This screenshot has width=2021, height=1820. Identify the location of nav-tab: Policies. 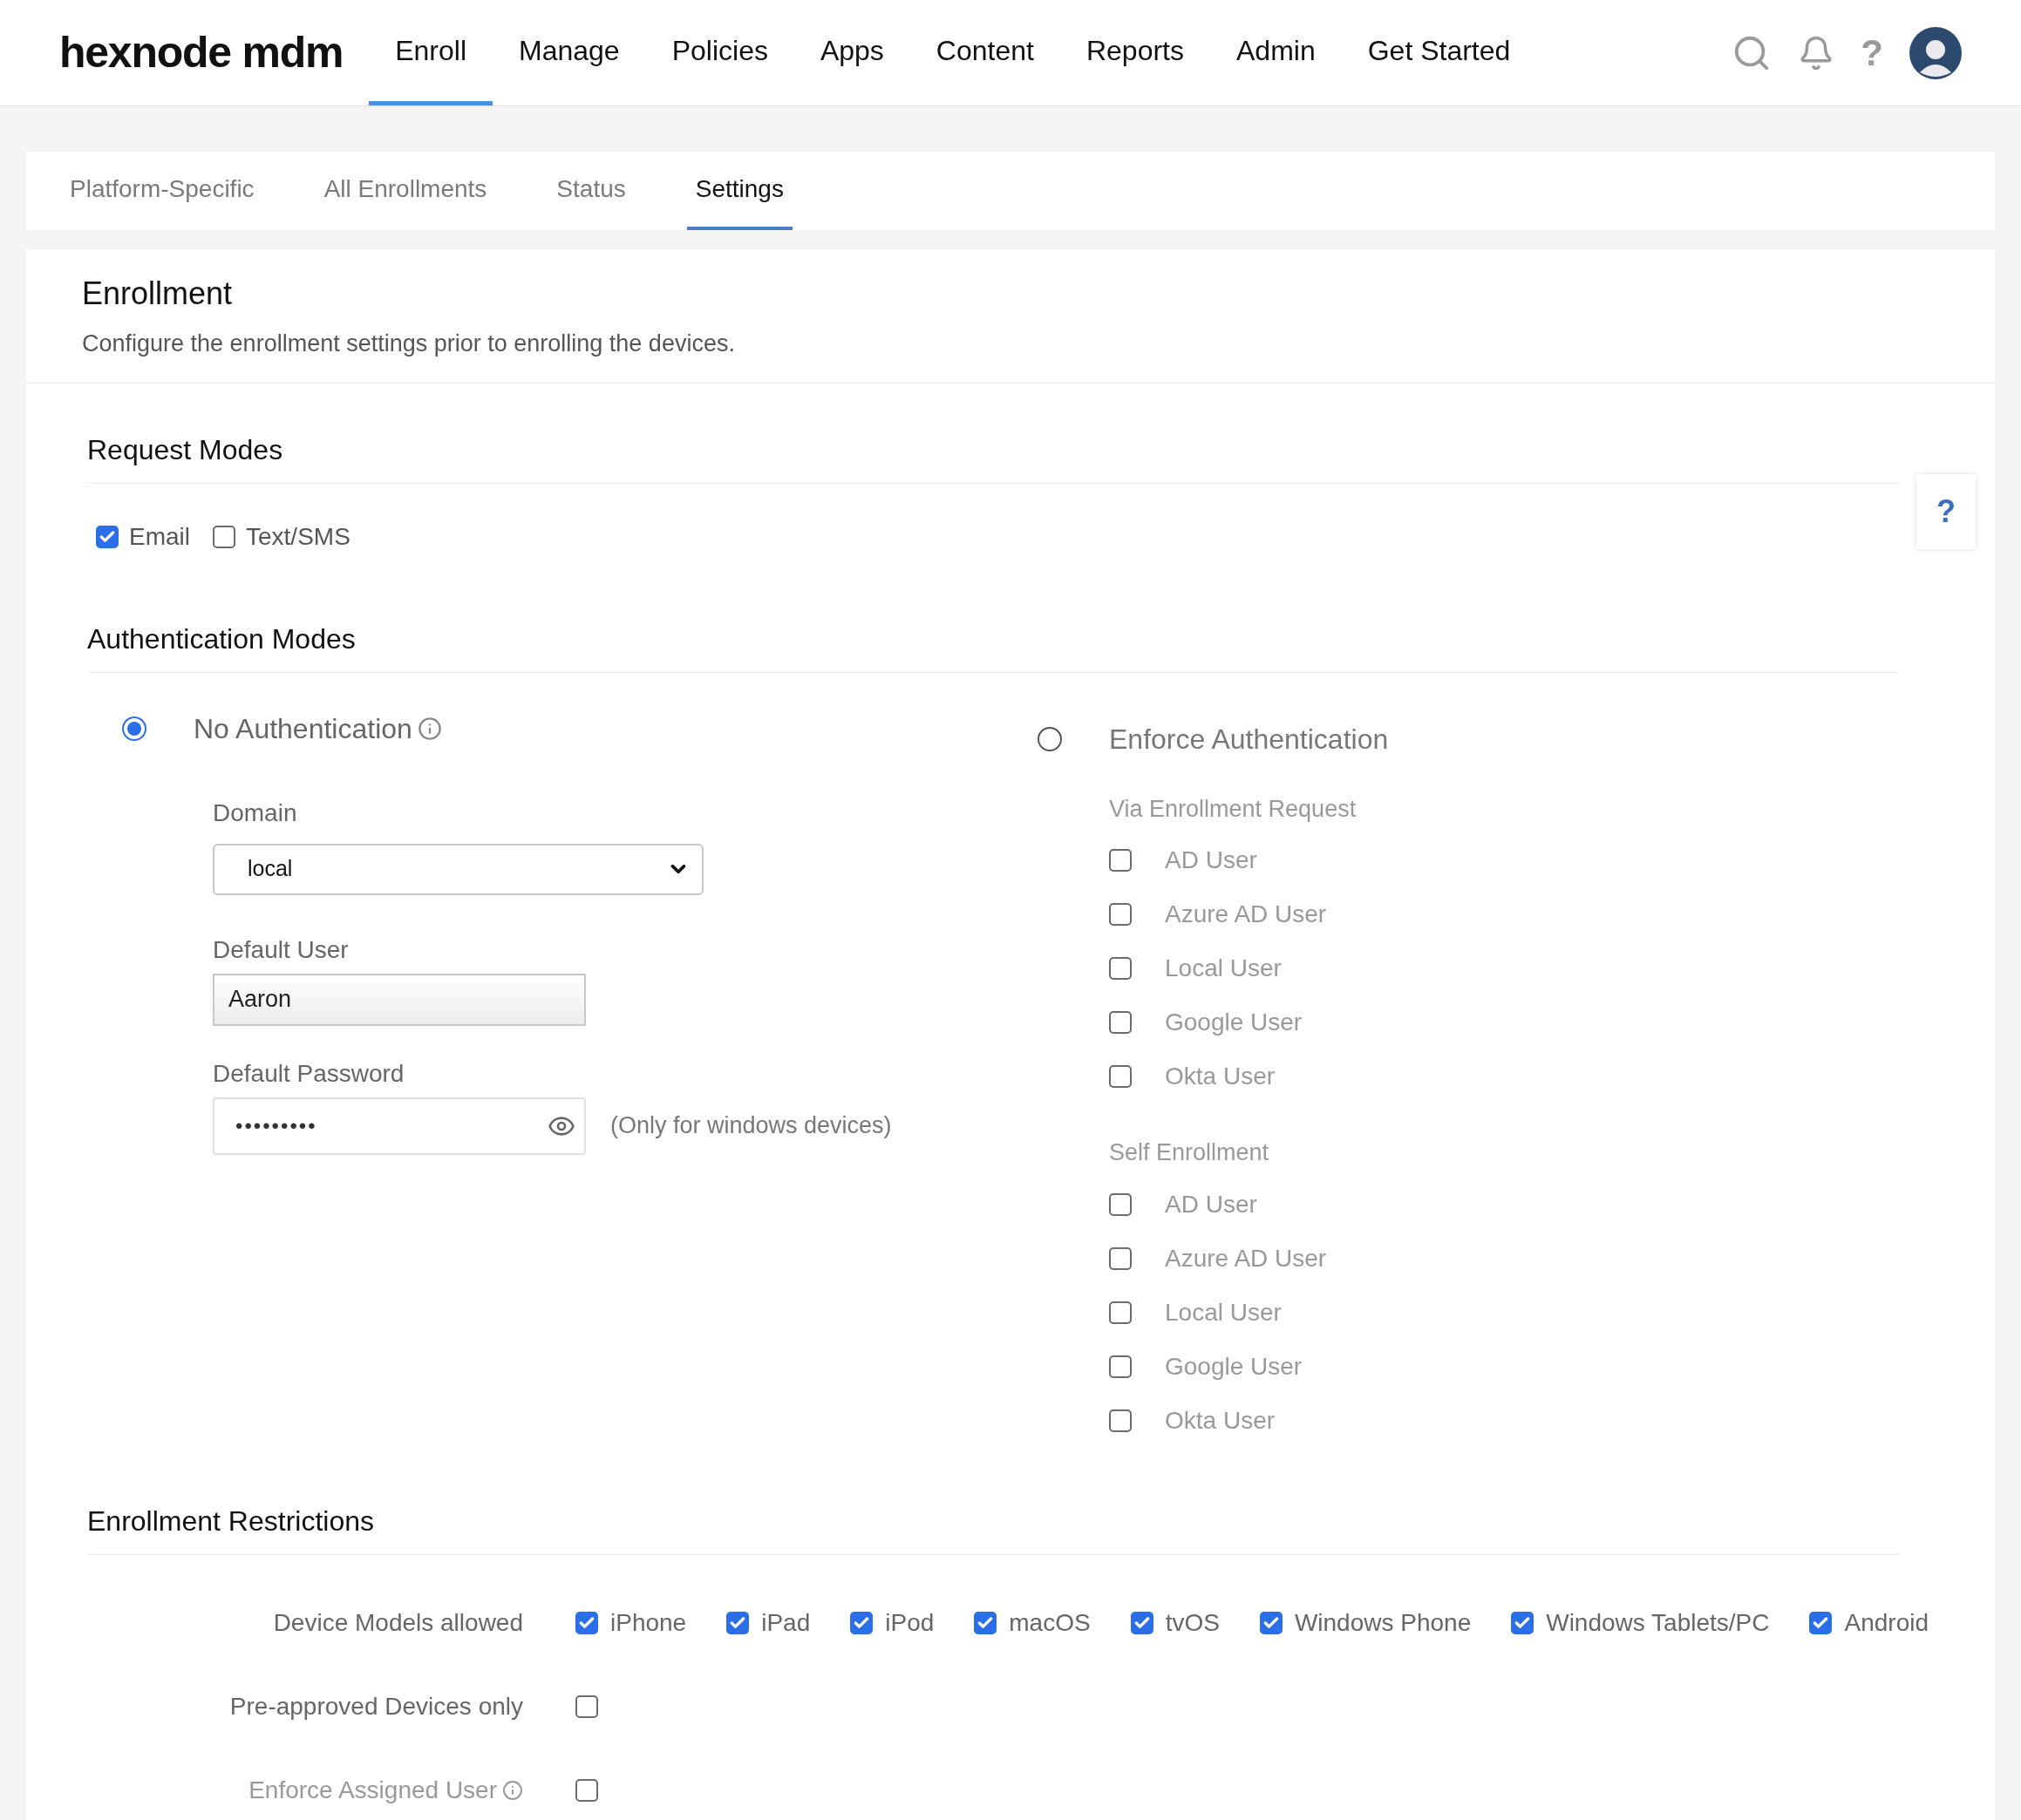
(719, 52).